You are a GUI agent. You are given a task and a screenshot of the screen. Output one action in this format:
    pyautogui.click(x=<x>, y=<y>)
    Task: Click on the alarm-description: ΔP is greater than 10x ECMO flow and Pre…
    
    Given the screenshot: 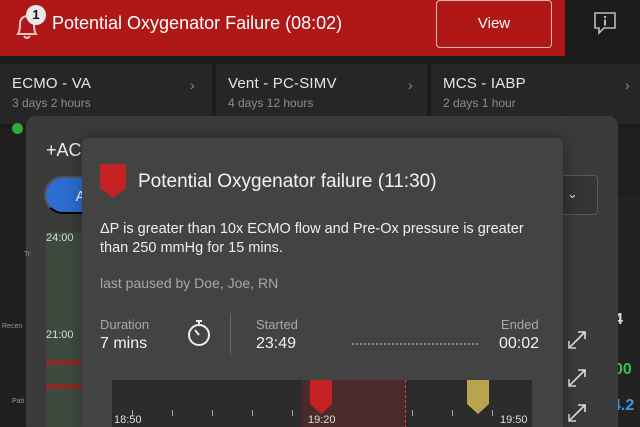 What is the action you would take?
    pyautogui.click(x=312, y=238)
    